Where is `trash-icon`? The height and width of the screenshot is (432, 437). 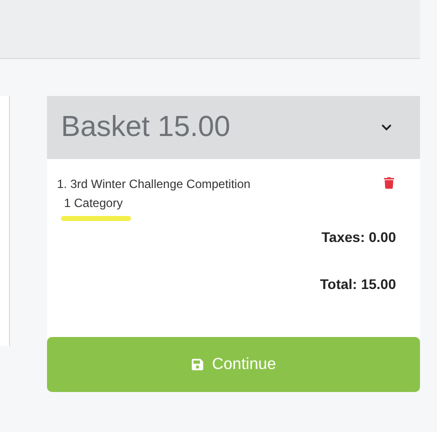
trash-icon is located at coordinates (389, 183).